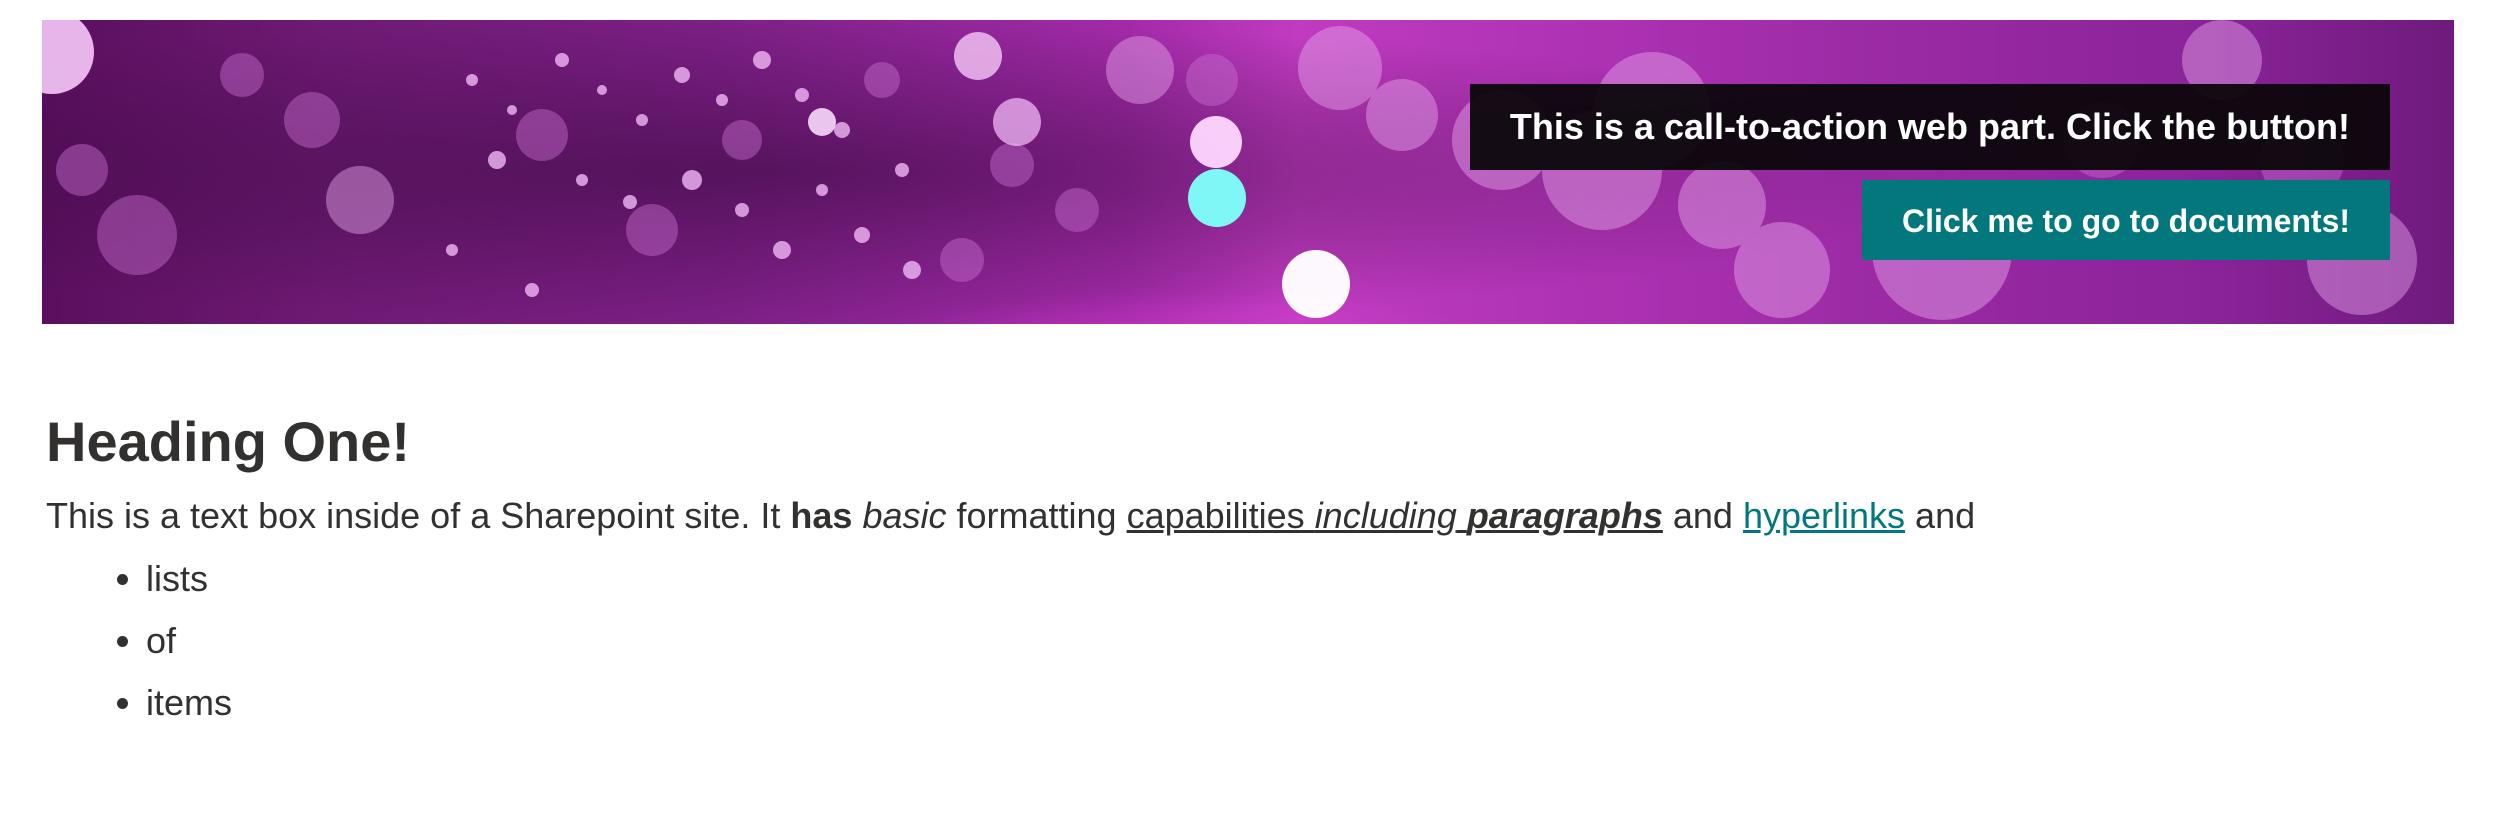 The width and height of the screenshot is (2496, 826). What do you see at coordinates (1702, 515) in the screenshot?
I see `paragraph-text-3: and` at bounding box center [1702, 515].